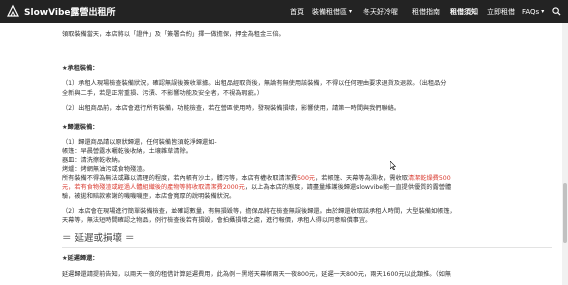 The image size is (568, 285). Describe the element at coordinates (393, 163) in the screenshot. I see `mouse-cursor-icon` at that location.